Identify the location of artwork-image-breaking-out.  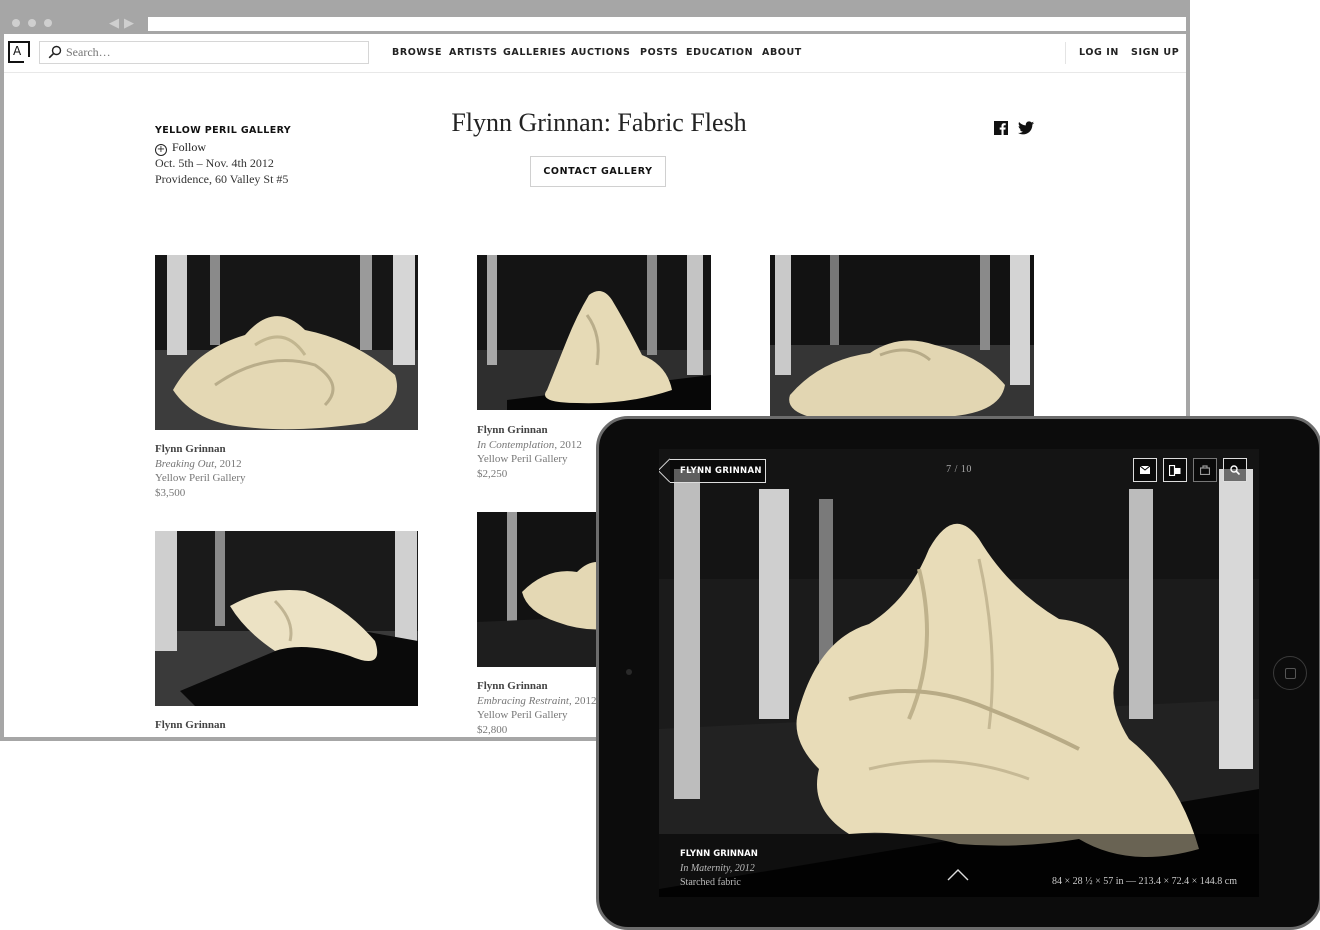
(286, 342).